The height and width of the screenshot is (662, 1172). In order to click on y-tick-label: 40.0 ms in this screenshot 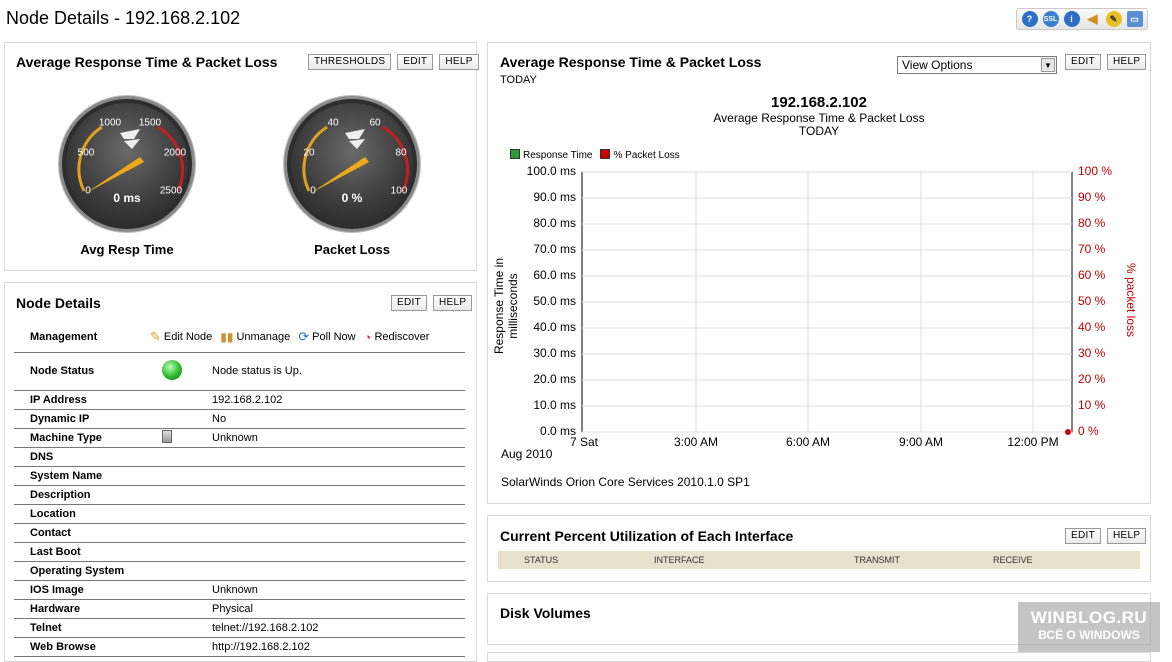, I will do `click(554, 327)`.